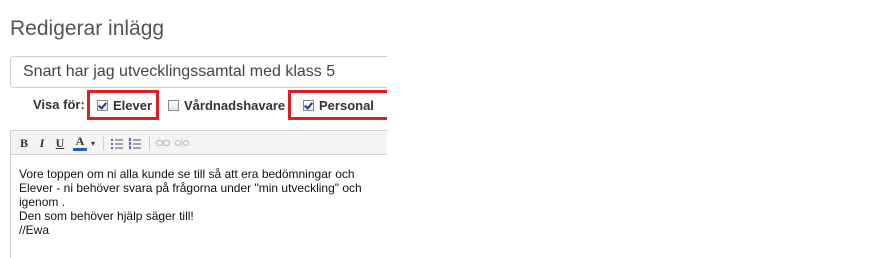 Image resolution: width=875 pixels, height=258 pixels. Describe the element at coordinates (60, 143) in the screenshot. I see `underline-icon: U` at that location.